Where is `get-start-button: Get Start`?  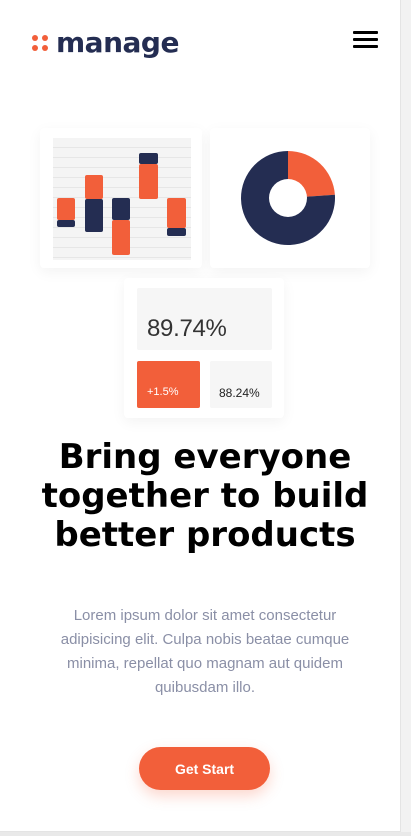 get-start-button: Get Start is located at coordinates (204, 768).